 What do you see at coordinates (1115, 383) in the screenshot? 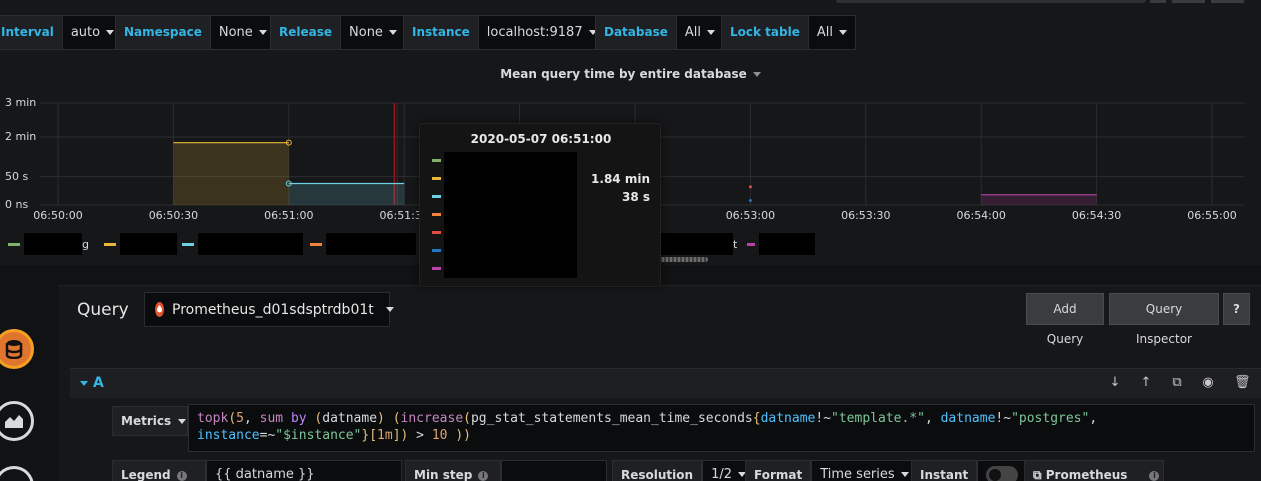
I see `arrow-down-icon: ↓` at bounding box center [1115, 383].